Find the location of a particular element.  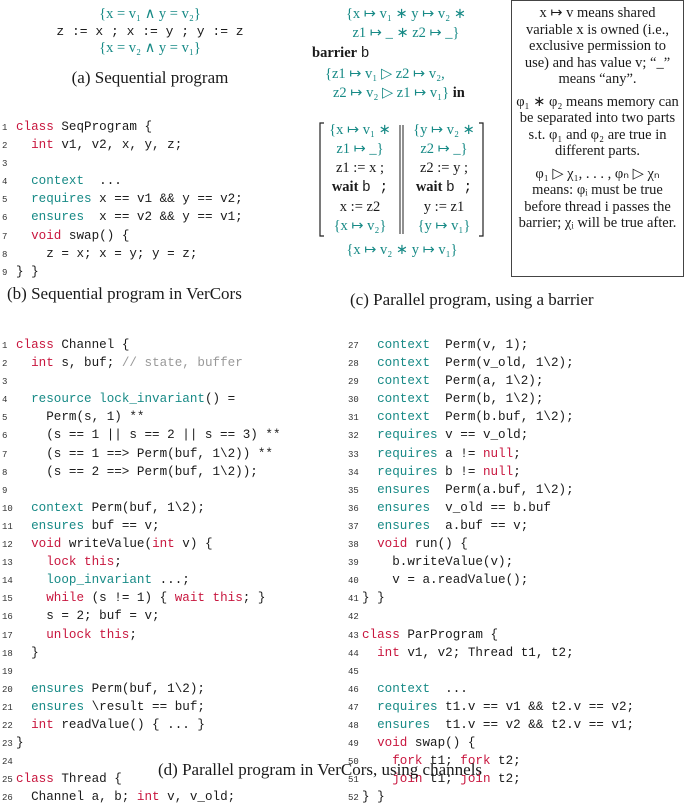

thread2-stmt1: z2 := y ; is located at coordinates (444, 168).